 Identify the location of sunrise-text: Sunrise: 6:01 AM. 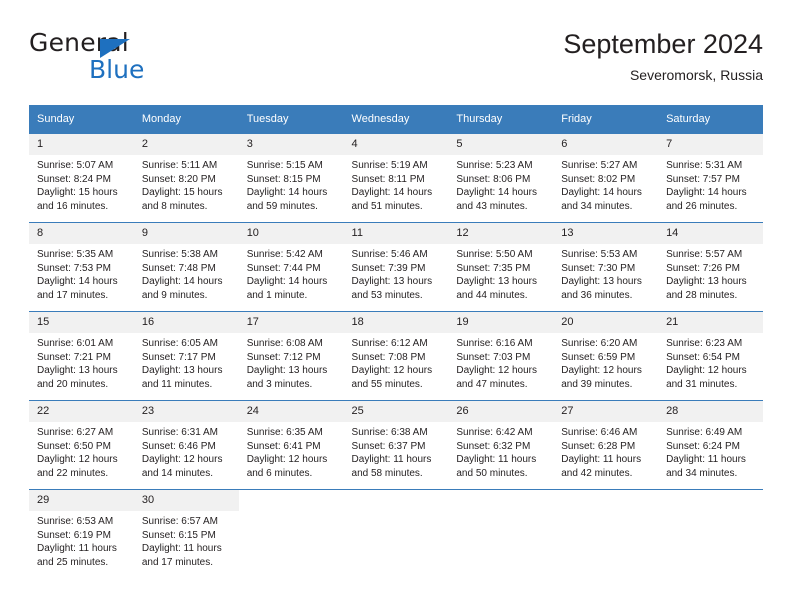
(75, 343).